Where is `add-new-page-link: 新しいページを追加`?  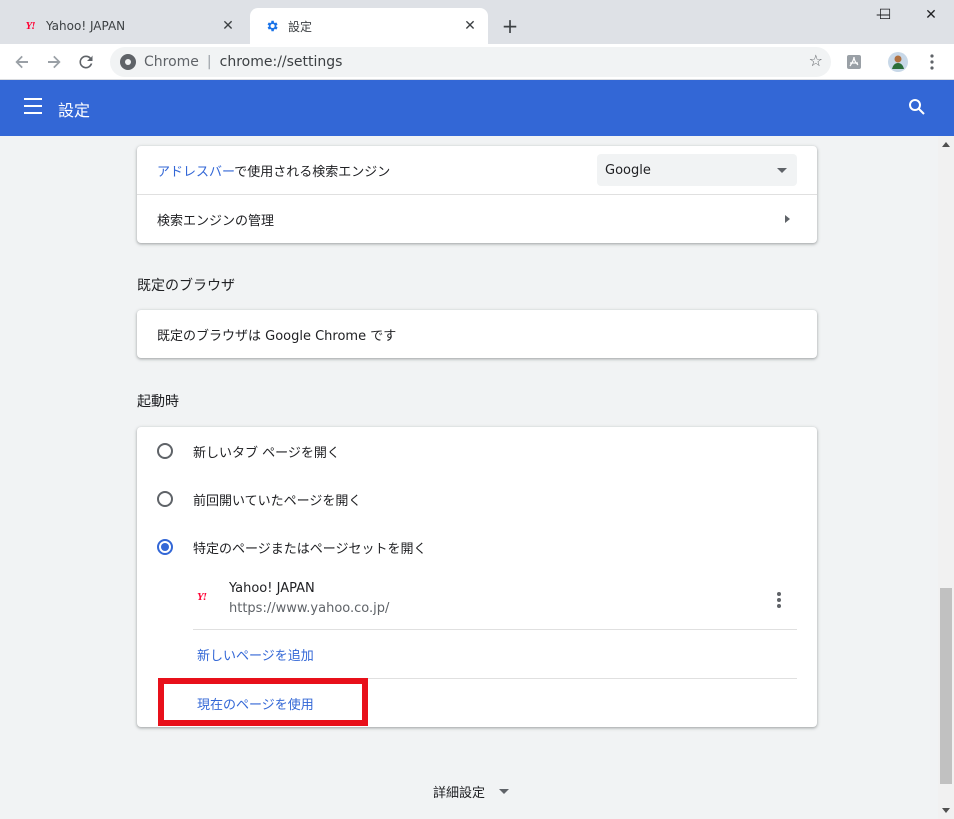
add-new-page-link: 新しいページを追加 is located at coordinates (255, 654).